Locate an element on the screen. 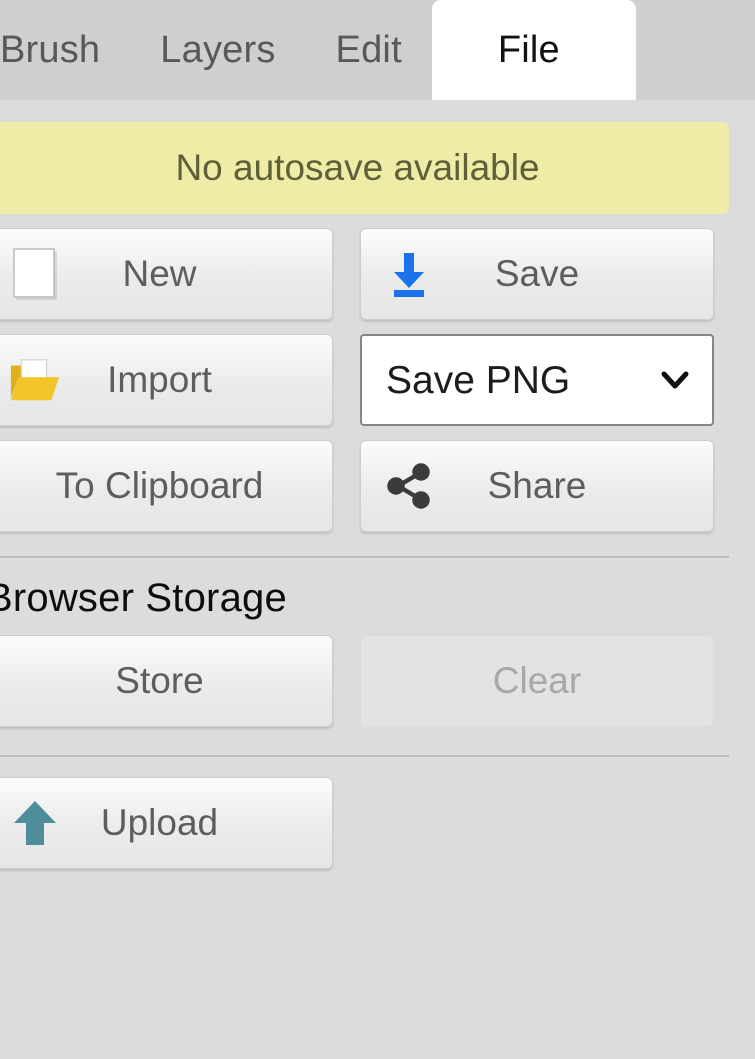  tab-file-label: File is located at coordinates (528, 49).